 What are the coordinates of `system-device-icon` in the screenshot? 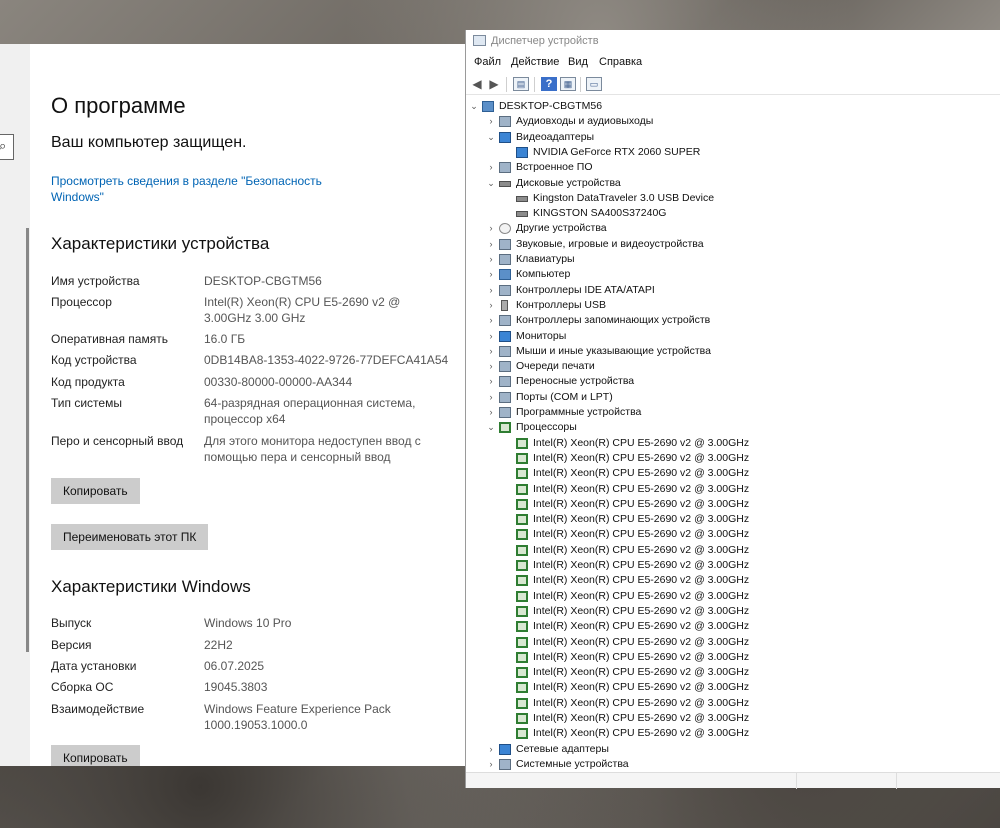 It's located at (505, 764).